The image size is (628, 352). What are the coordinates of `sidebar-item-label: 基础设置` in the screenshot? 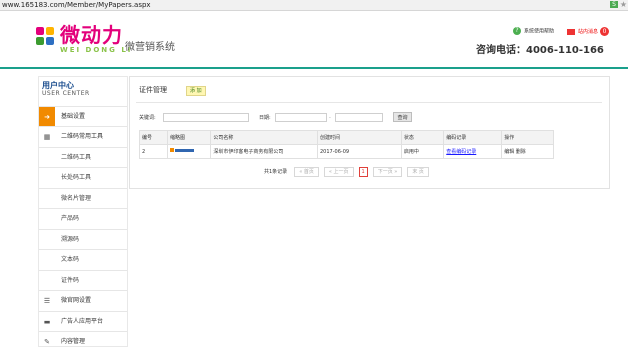 It's located at (73, 116).